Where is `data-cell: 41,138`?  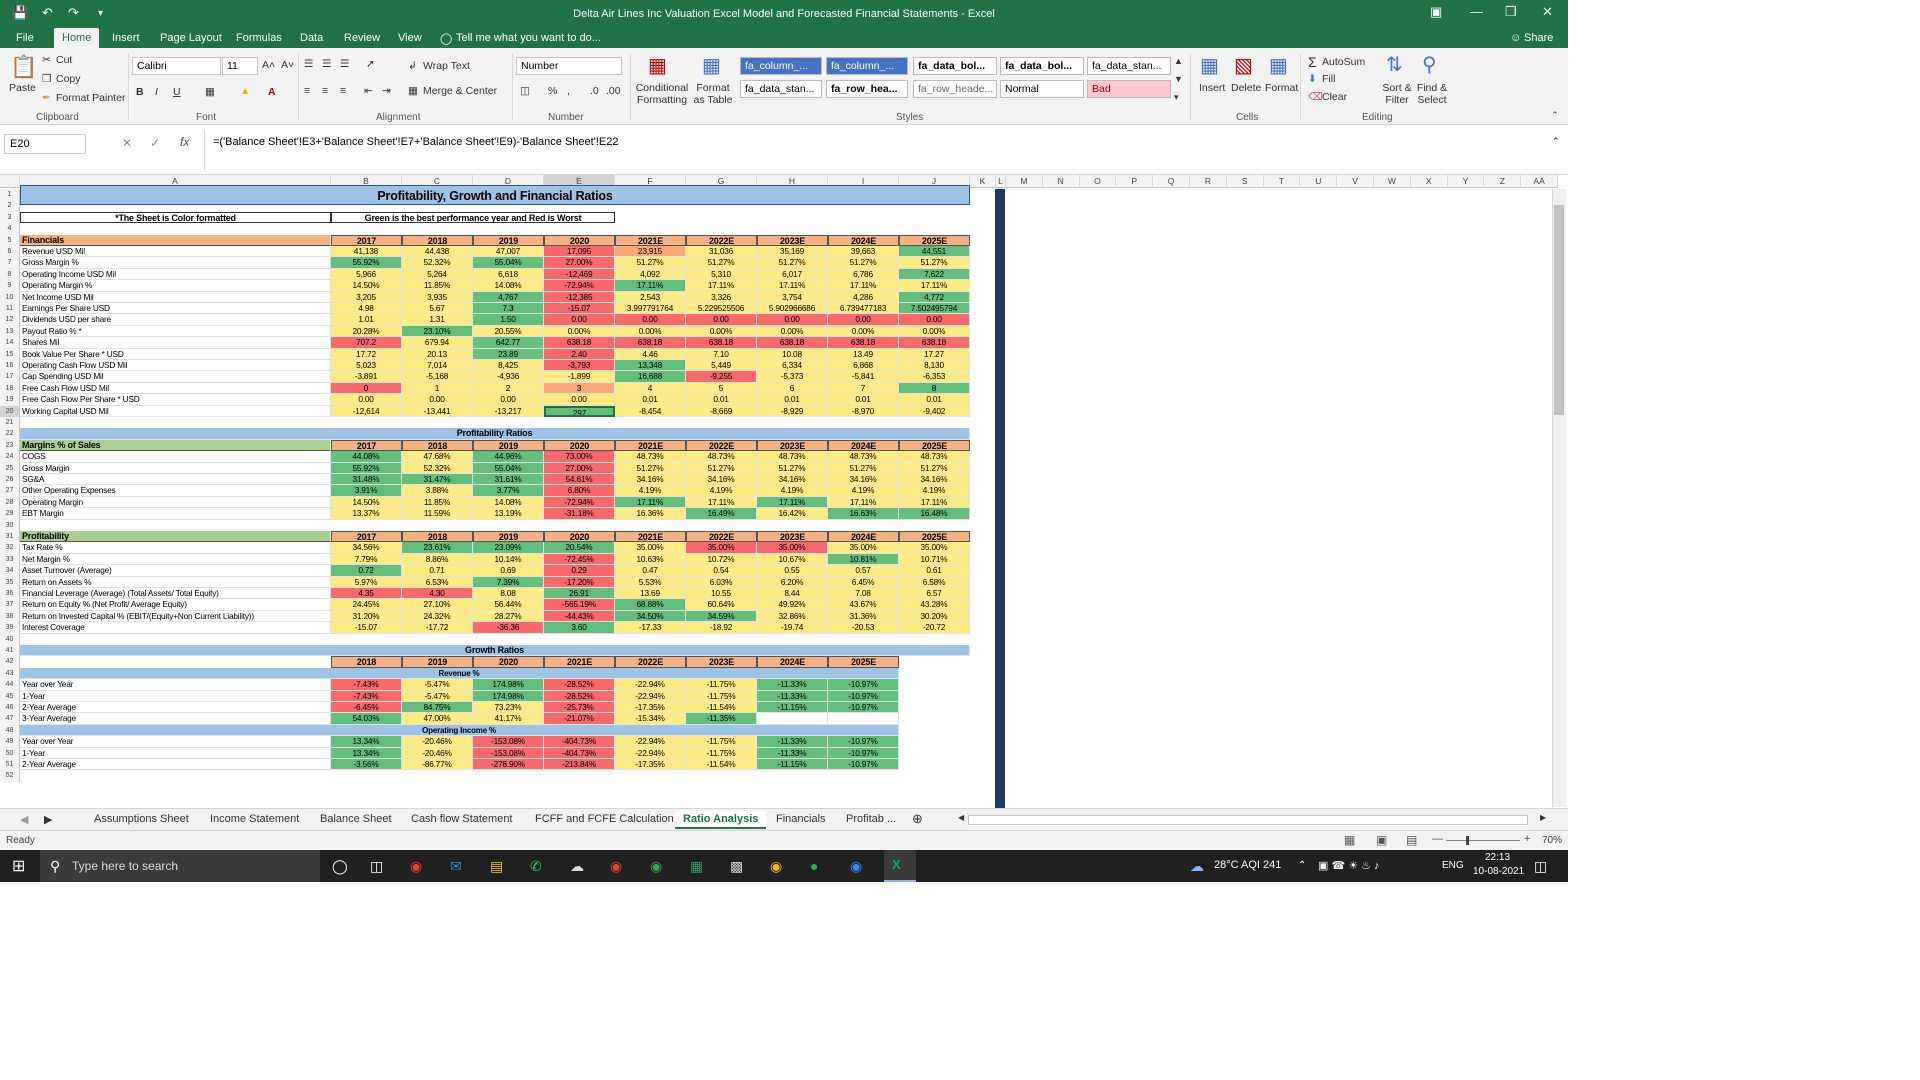
data-cell: 41,138 is located at coordinates (366, 252).